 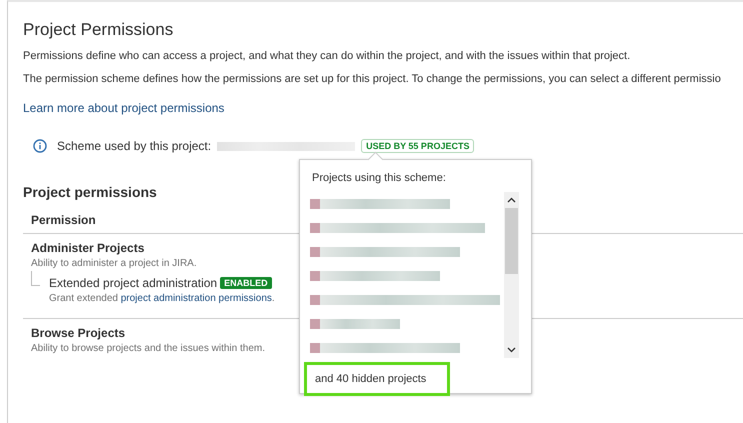 What do you see at coordinates (123, 108) in the screenshot?
I see `learn-more-link: Learn more about project permissions` at bounding box center [123, 108].